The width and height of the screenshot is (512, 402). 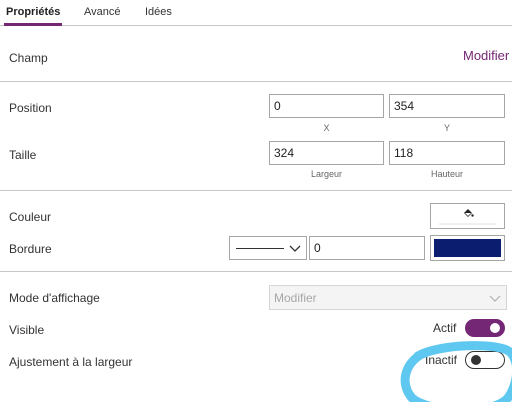 I want to click on tab-properties: Propriétés, so click(x=33, y=12).